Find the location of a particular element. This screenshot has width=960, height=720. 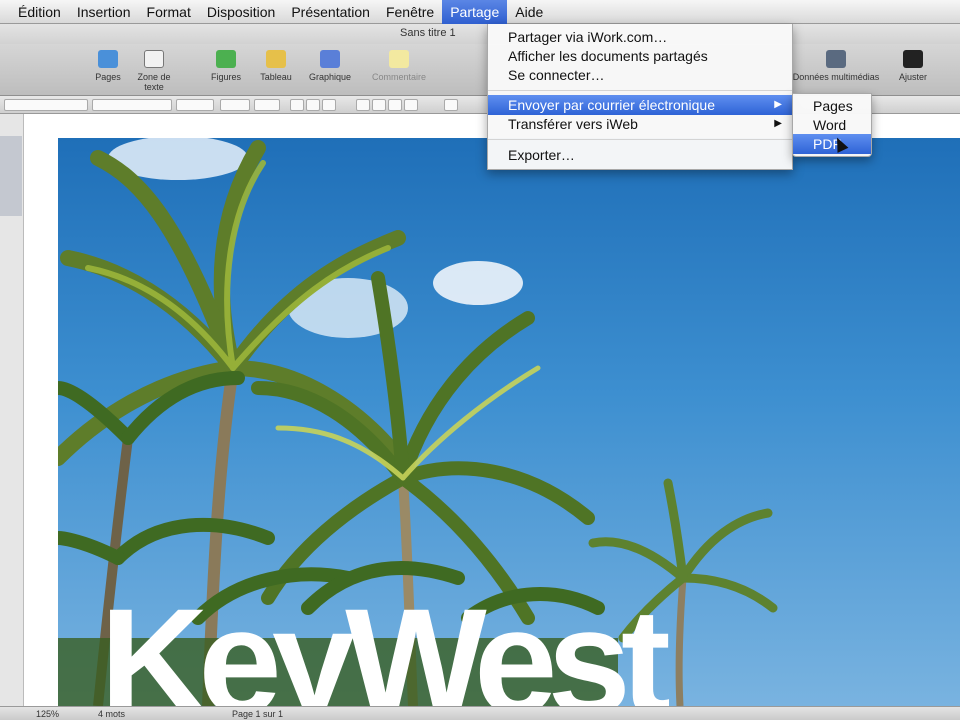

toolbar-comment-button: Commentaire is located at coordinates (399, 66).